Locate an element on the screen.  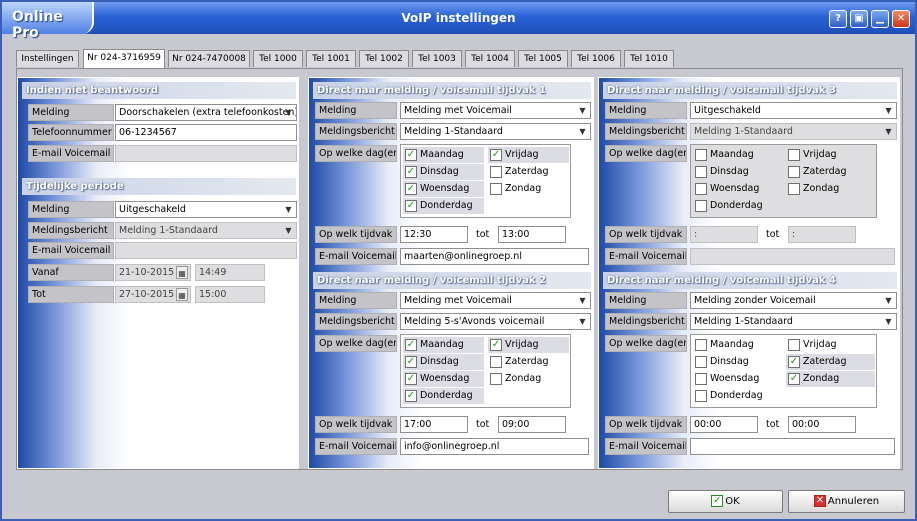
period-4-bericht-select: Melding 1-Standaard ▼ is located at coordinates (793, 321).